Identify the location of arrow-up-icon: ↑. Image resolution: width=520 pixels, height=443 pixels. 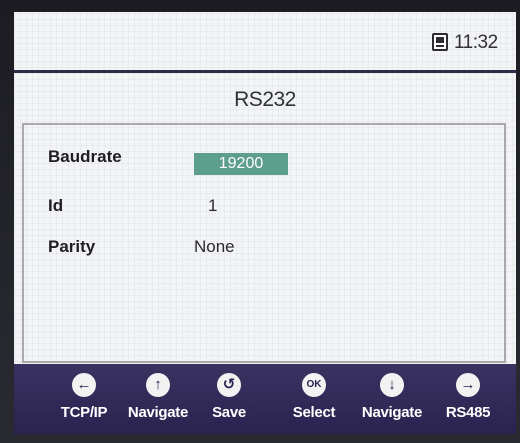
(158, 385).